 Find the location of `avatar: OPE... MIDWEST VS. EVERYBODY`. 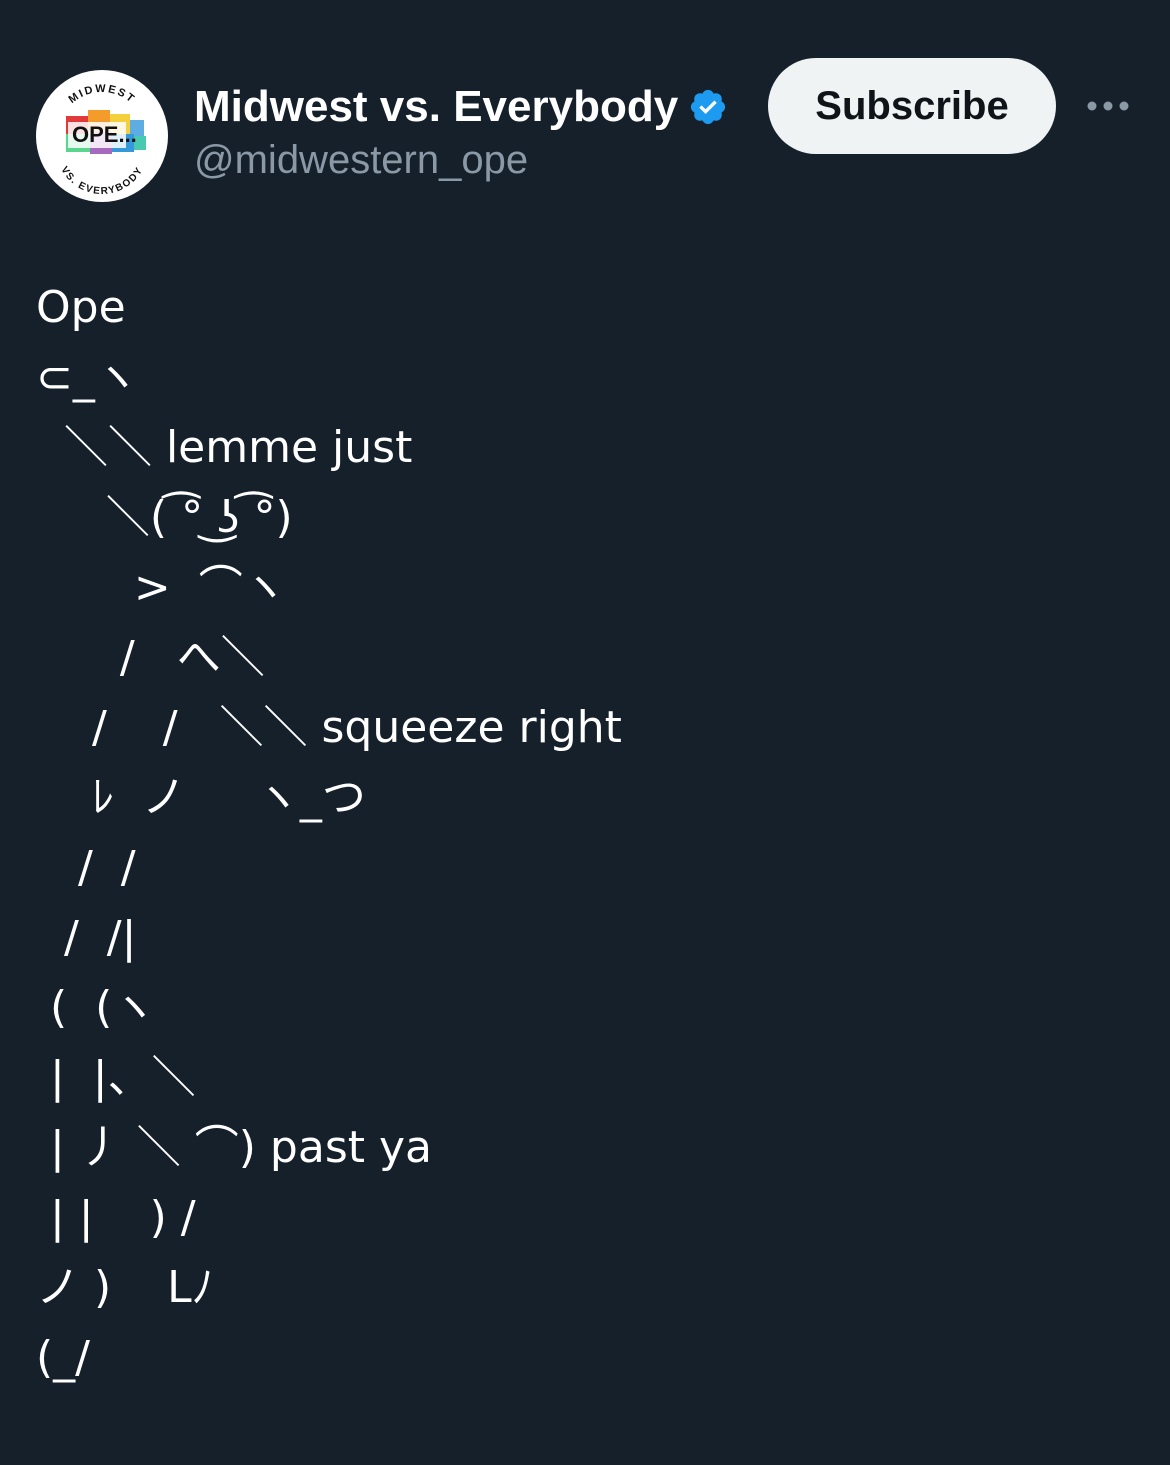

avatar: OPE... MIDWEST VS. EVERYBODY is located at coordinates (102, 136).